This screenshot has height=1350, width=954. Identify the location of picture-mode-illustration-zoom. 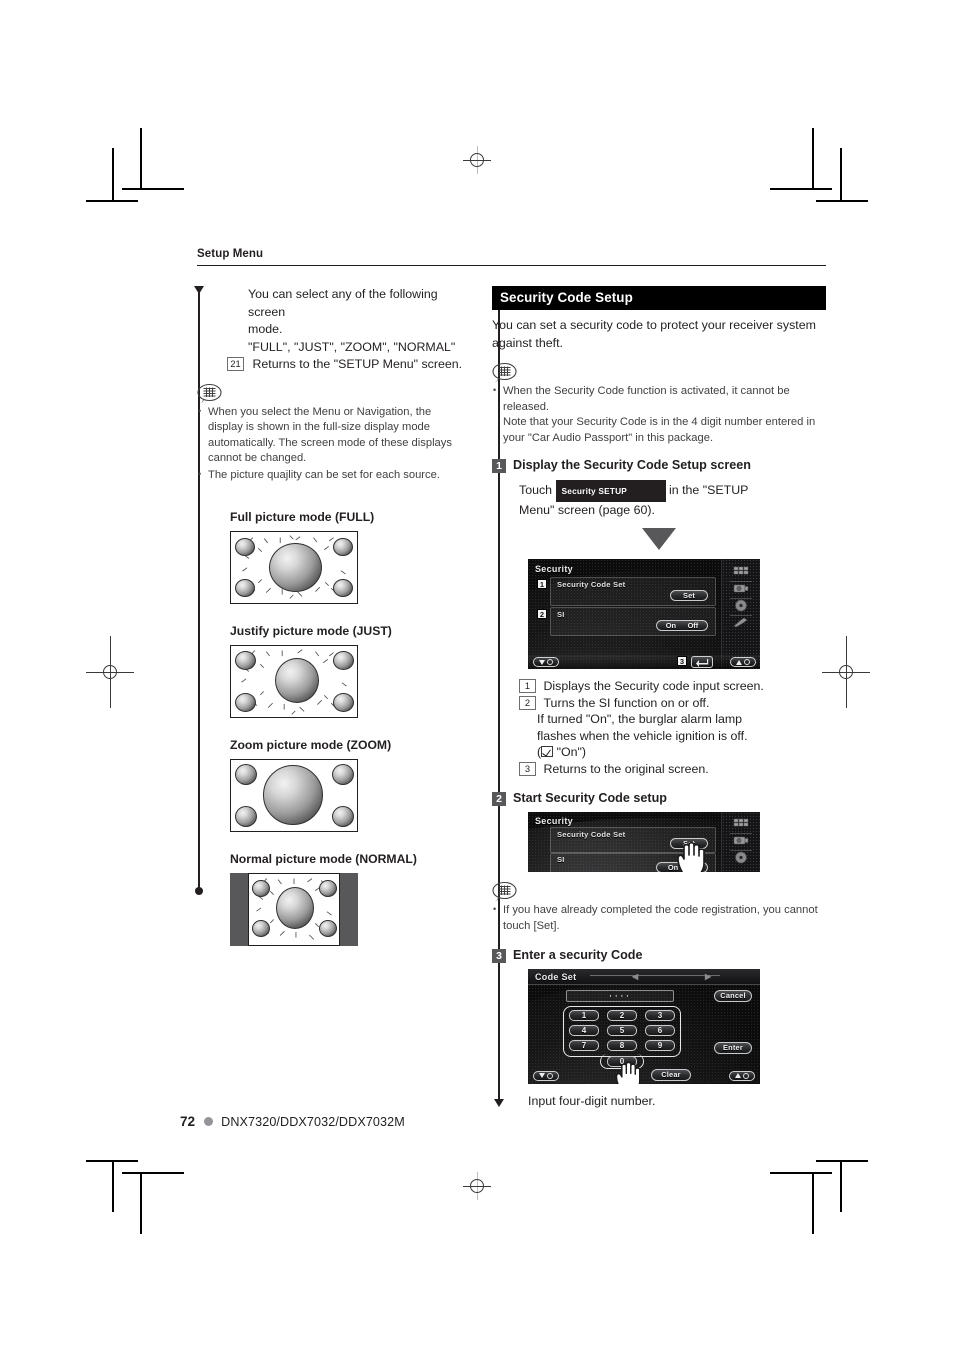
(294, 796).